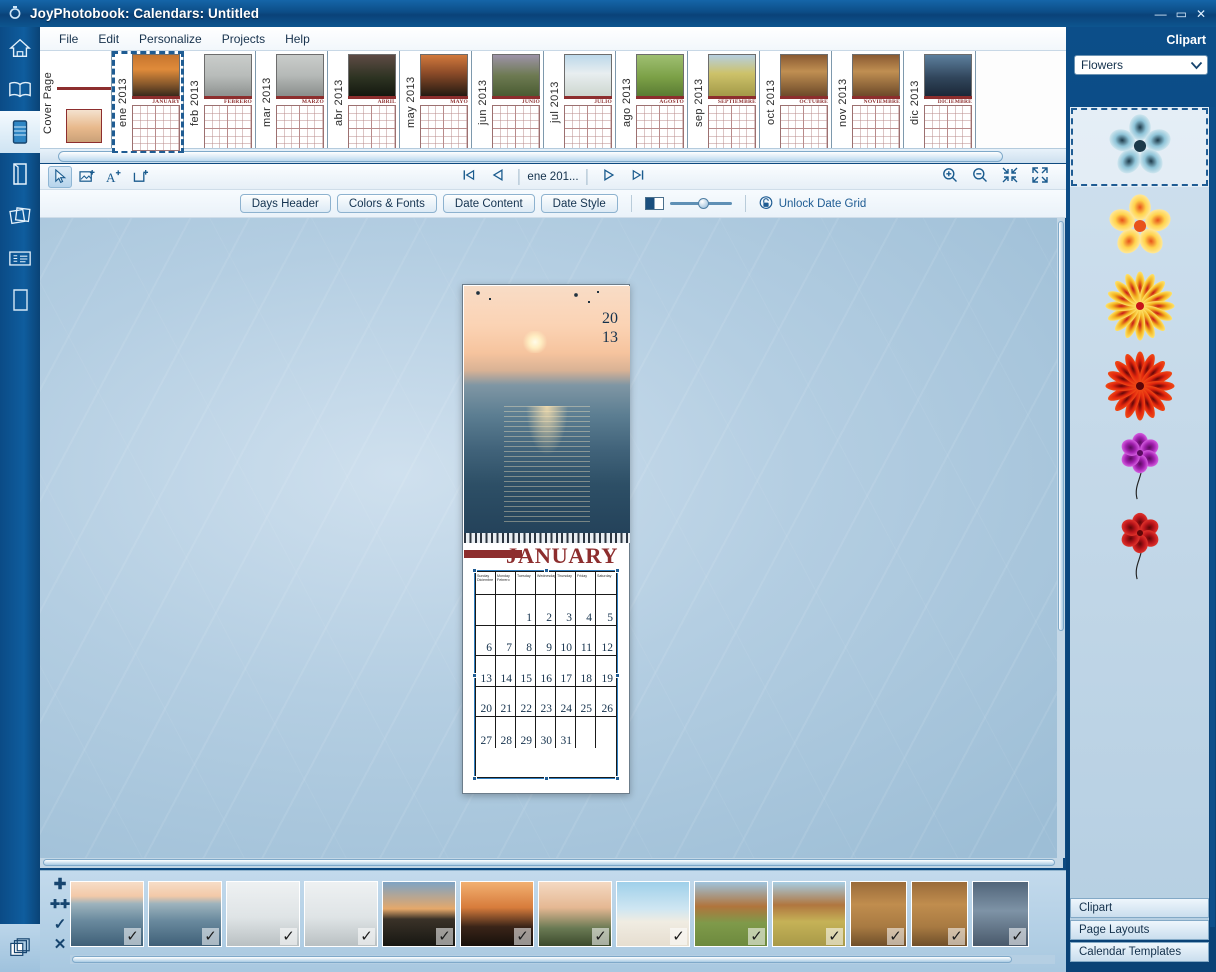  Describe the element at coordinates (1000, 914) in the screenshot. I see `tray-photo-chandelier: ✓` at that location.